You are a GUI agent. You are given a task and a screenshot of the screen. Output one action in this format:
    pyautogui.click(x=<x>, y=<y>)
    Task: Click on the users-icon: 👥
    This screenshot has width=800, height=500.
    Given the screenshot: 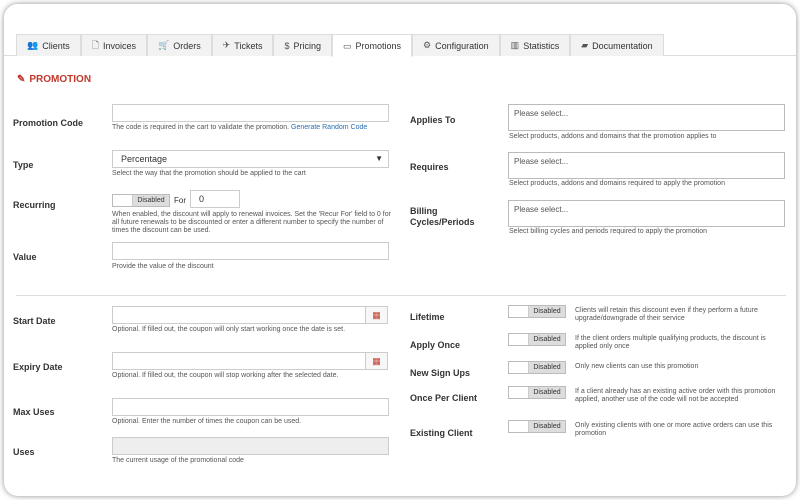 What is the action you would take?
    pyautogui.click(x=33, y=45)
    